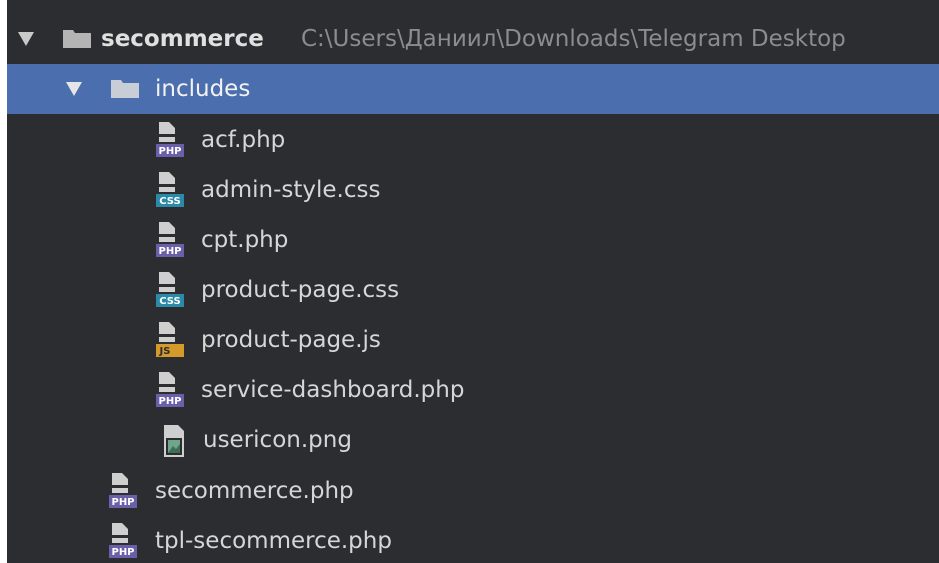 The image size is (939, 563). Describe the element at coordinates (170, 339) in the screenshot. I see `js-file-icon: JS` at that location.